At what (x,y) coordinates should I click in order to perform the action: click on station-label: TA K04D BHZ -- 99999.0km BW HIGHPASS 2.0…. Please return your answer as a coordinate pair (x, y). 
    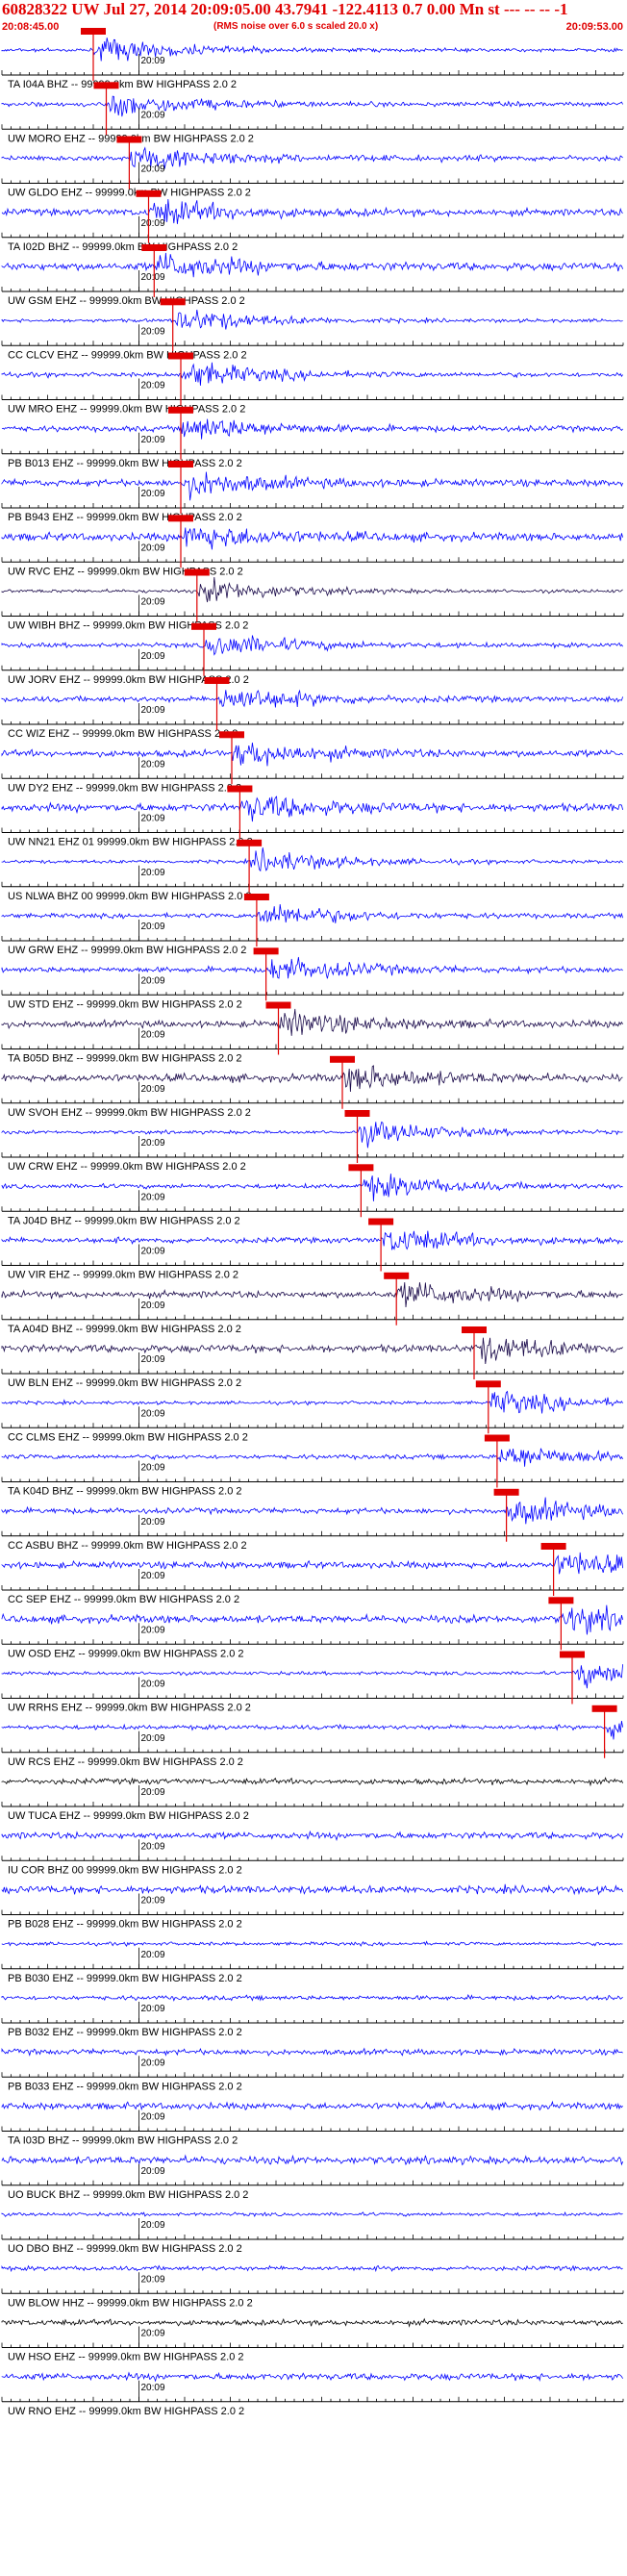
    Looking at the image, I should click on (125, 1492).